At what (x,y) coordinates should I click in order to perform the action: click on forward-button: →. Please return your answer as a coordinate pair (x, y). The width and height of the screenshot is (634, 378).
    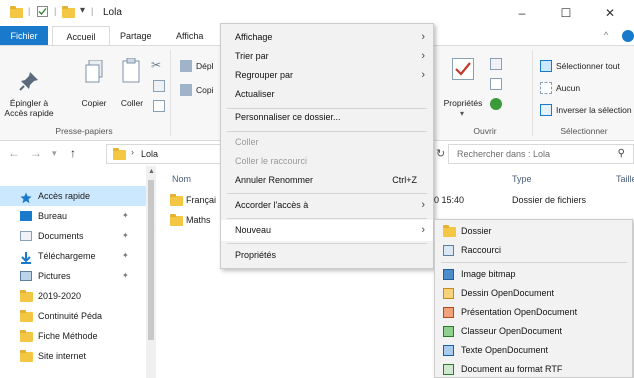
    Looking at the image, I should click on (36, 153).